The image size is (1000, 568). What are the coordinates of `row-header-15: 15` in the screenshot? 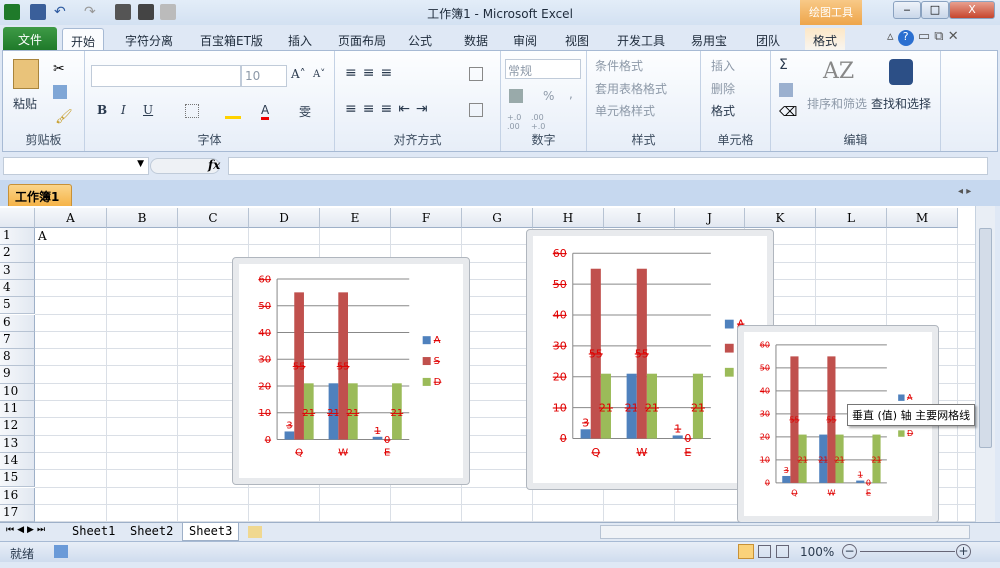 It's located at (17, 479).